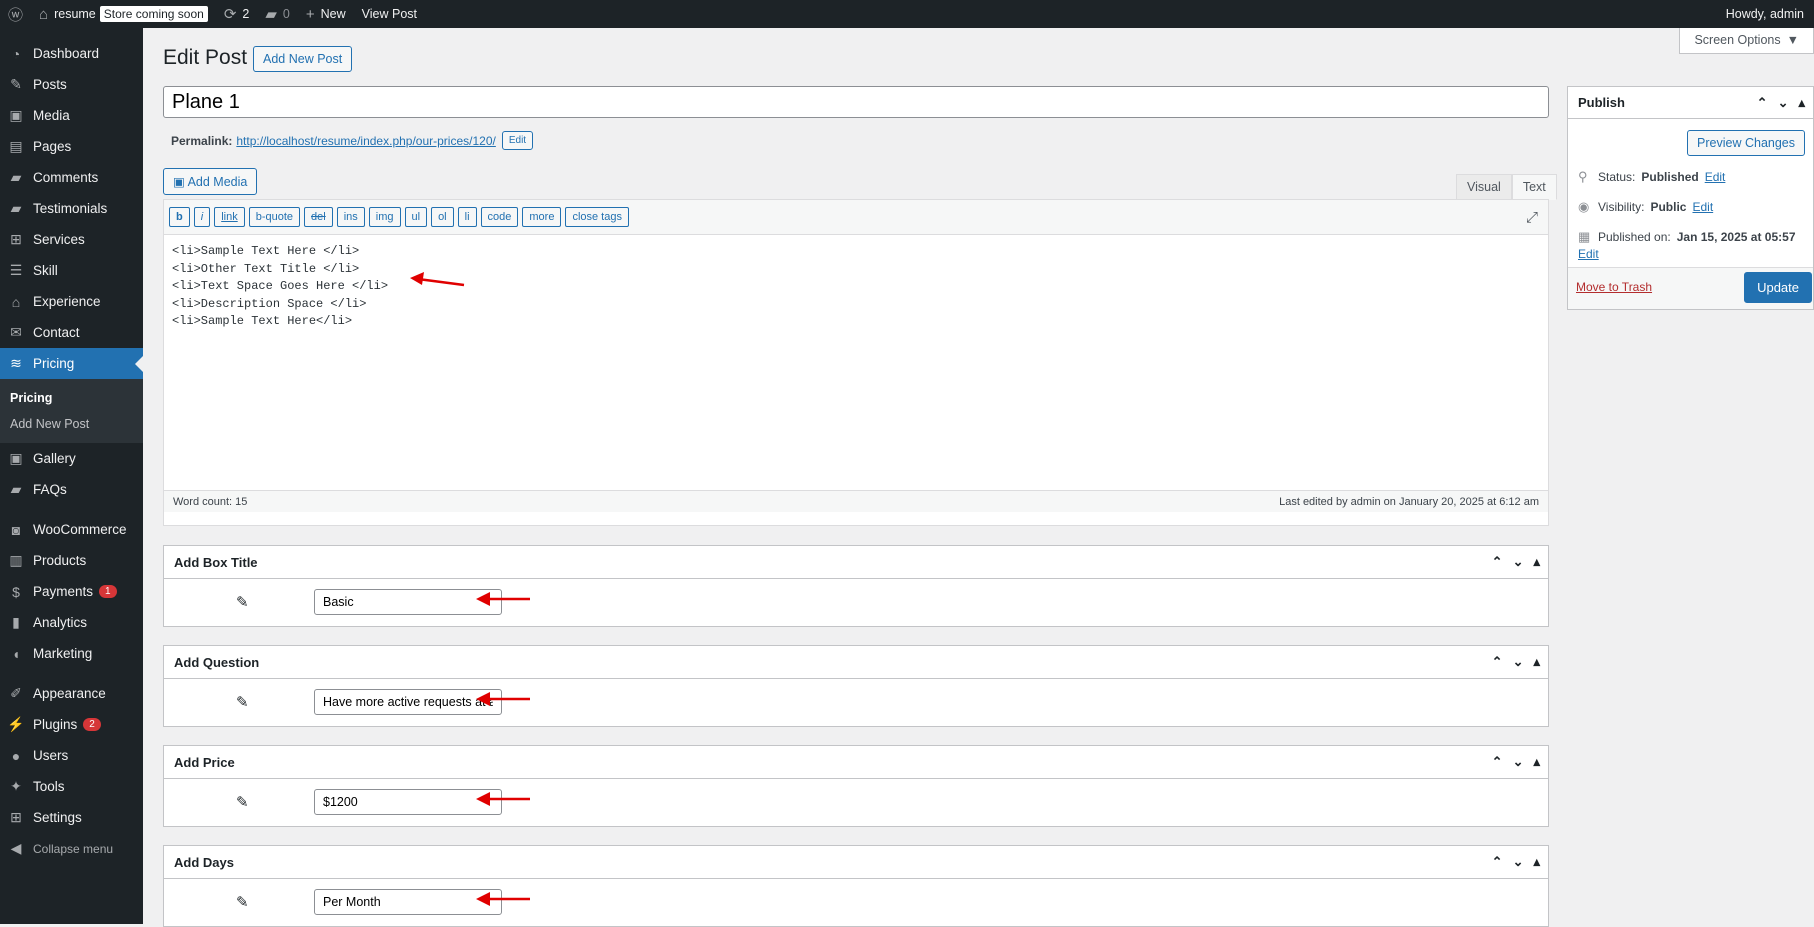 This screenshot has height=927, width=1814. Describe the element at coordinates (229, 217) in the screenshot. I see `quicktag-link-button: link` at that location.